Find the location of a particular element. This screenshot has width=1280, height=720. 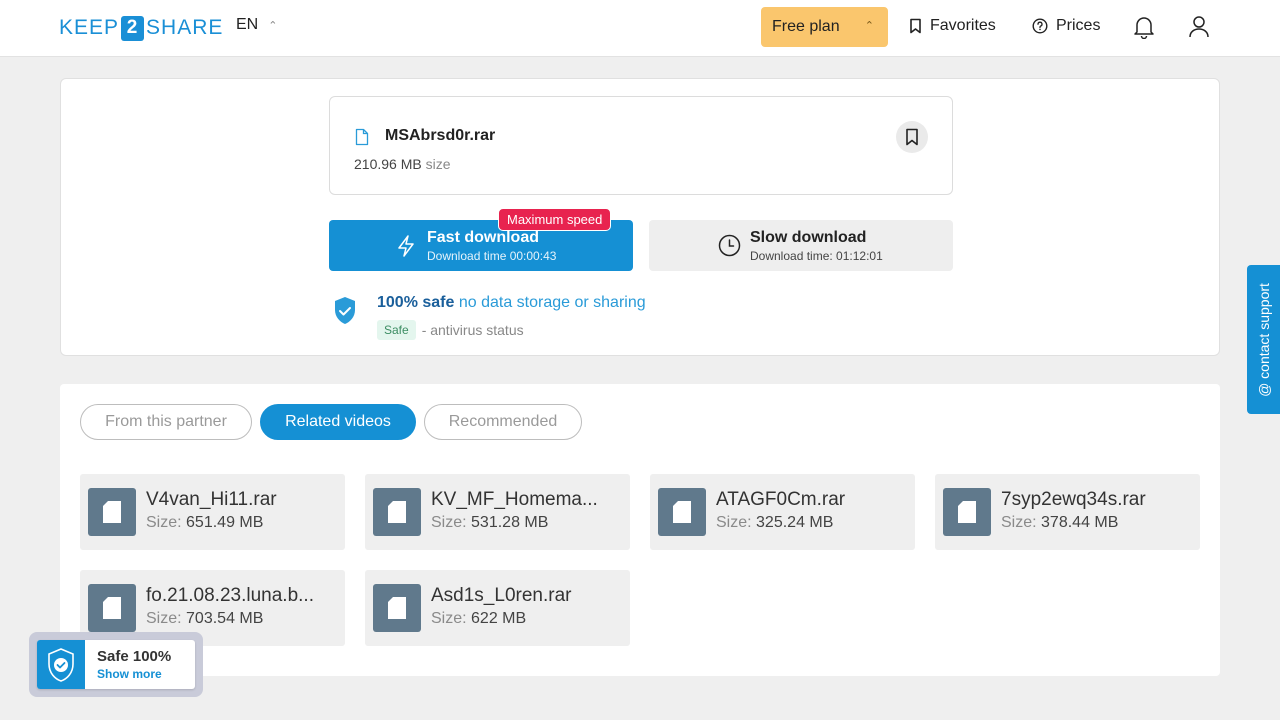

fast-download-label: Fast download is located at coordinates (483, 237).